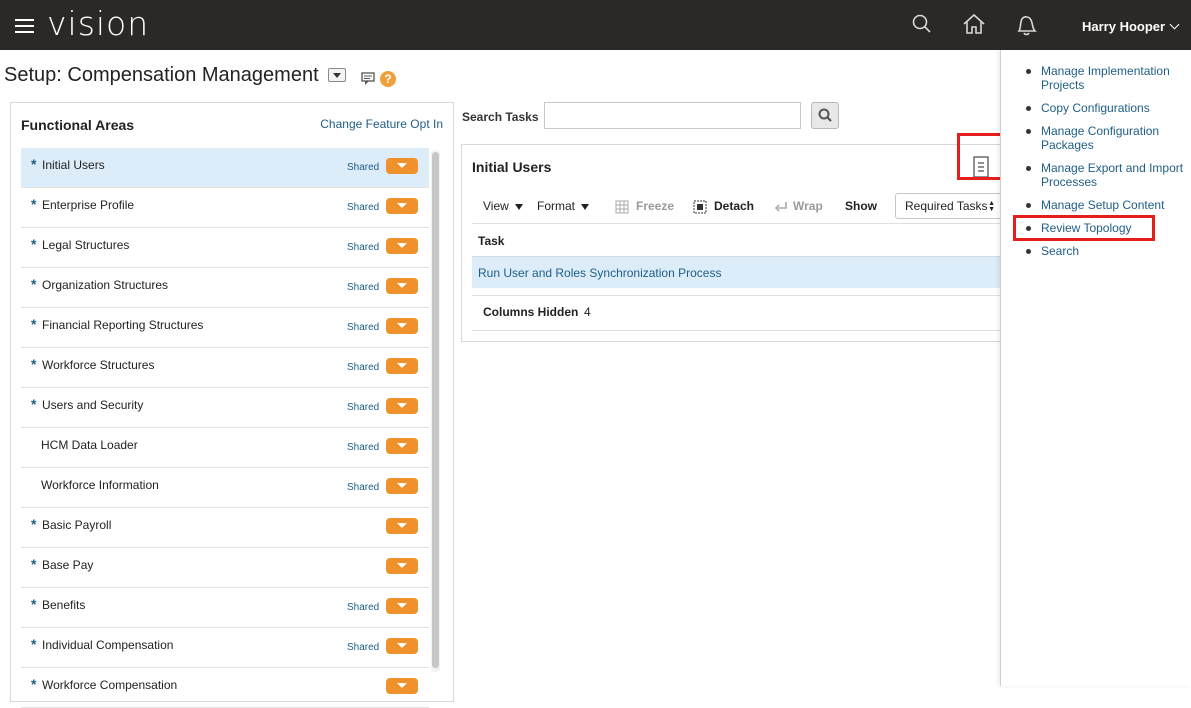  What do you see at coordinates (225, 288) in the screenshot?
I see `functional-area-item: * Organization Structures Shared` at bounding box center [225, 288].